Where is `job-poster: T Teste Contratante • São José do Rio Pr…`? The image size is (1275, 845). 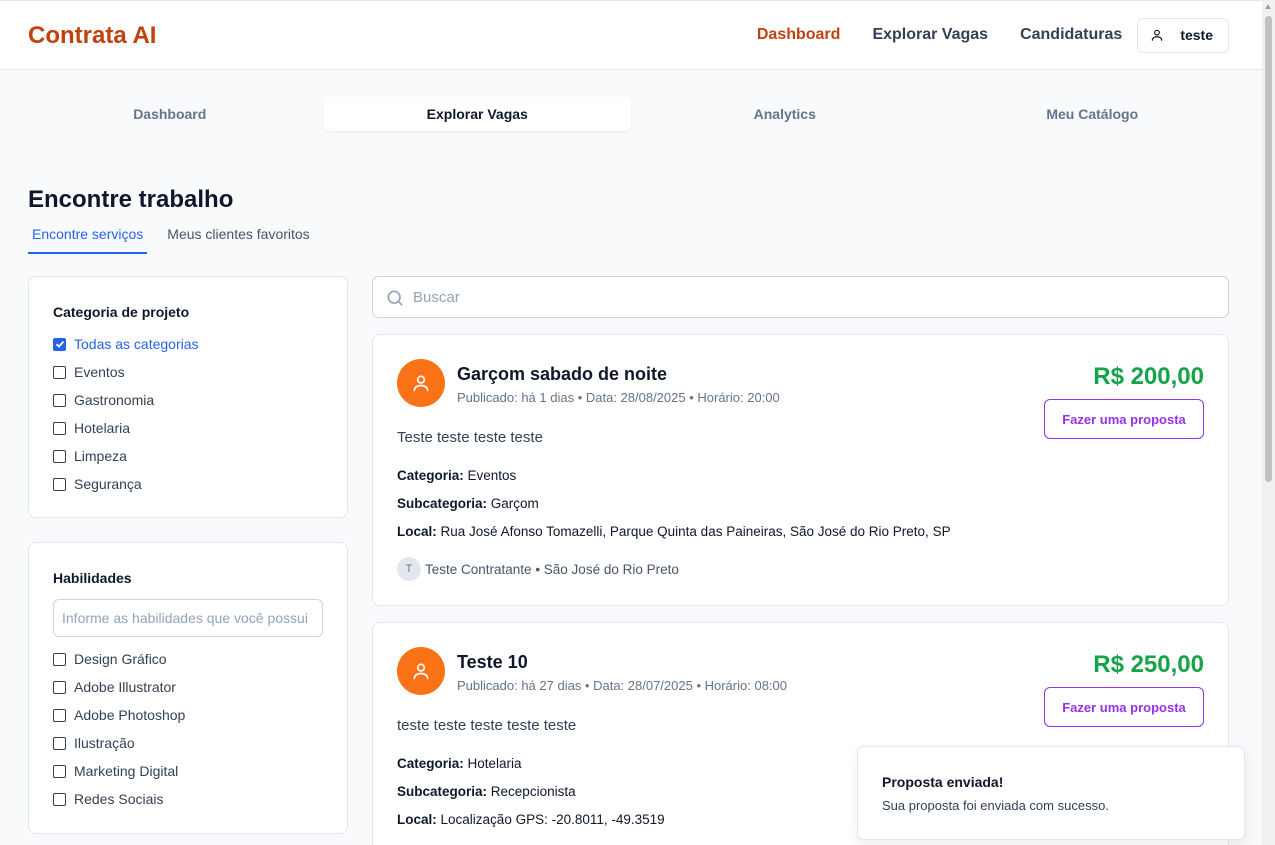 job-poster: T Teste Contratante • São José do Rio Pr… is located at coordinates (538, 569).